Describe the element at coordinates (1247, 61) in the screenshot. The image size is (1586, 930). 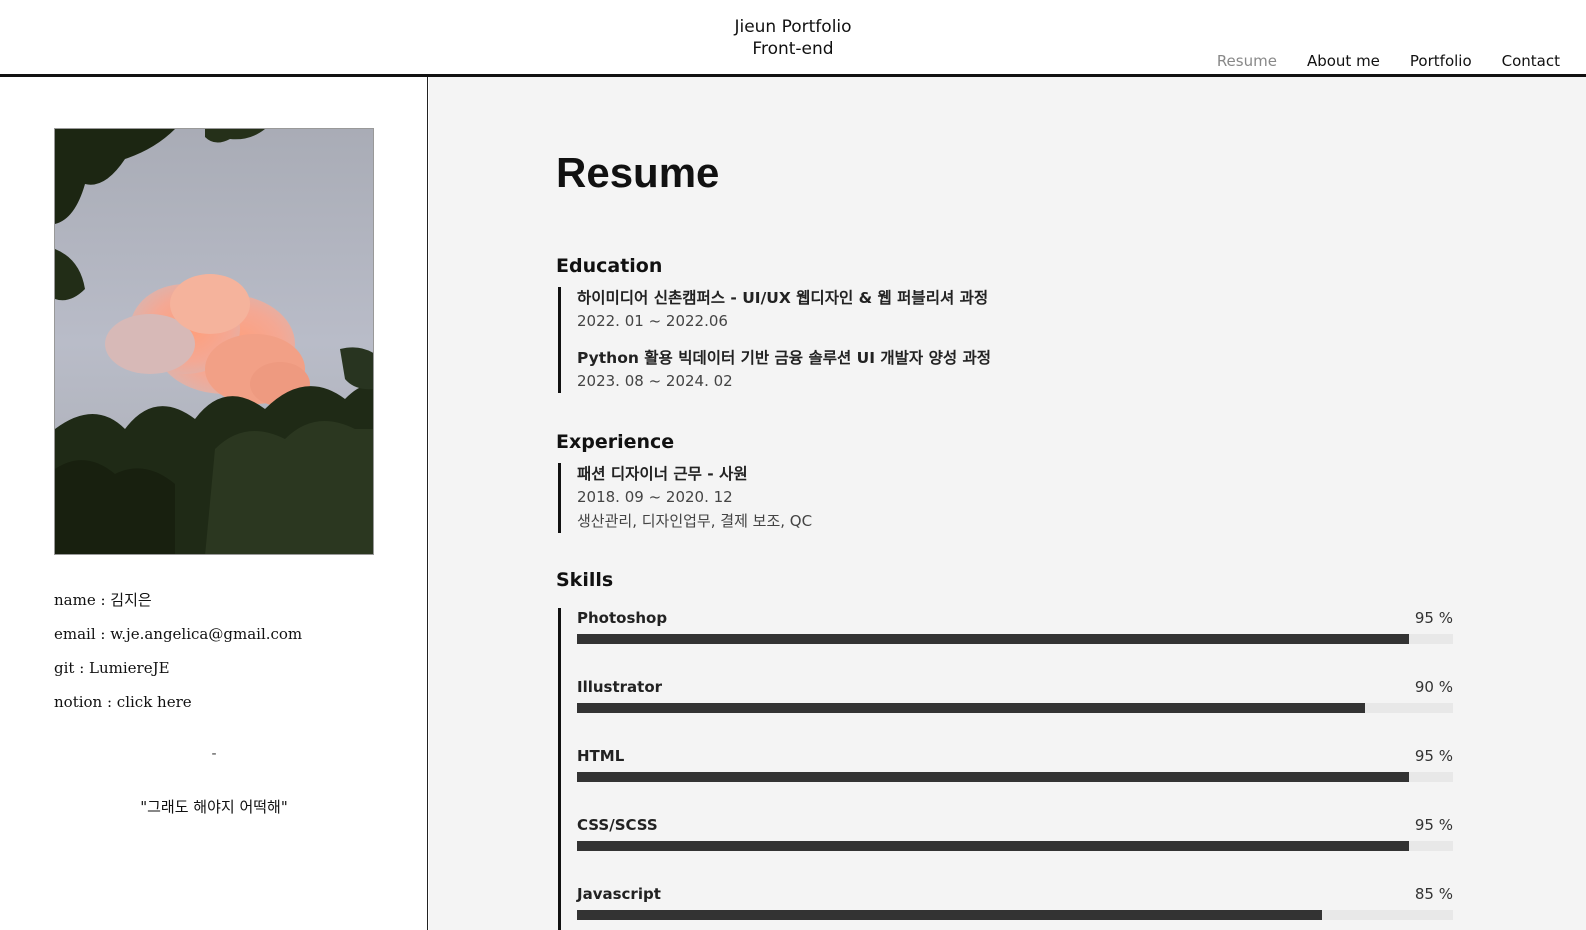
I see `nav-resume: Resume` at that location.